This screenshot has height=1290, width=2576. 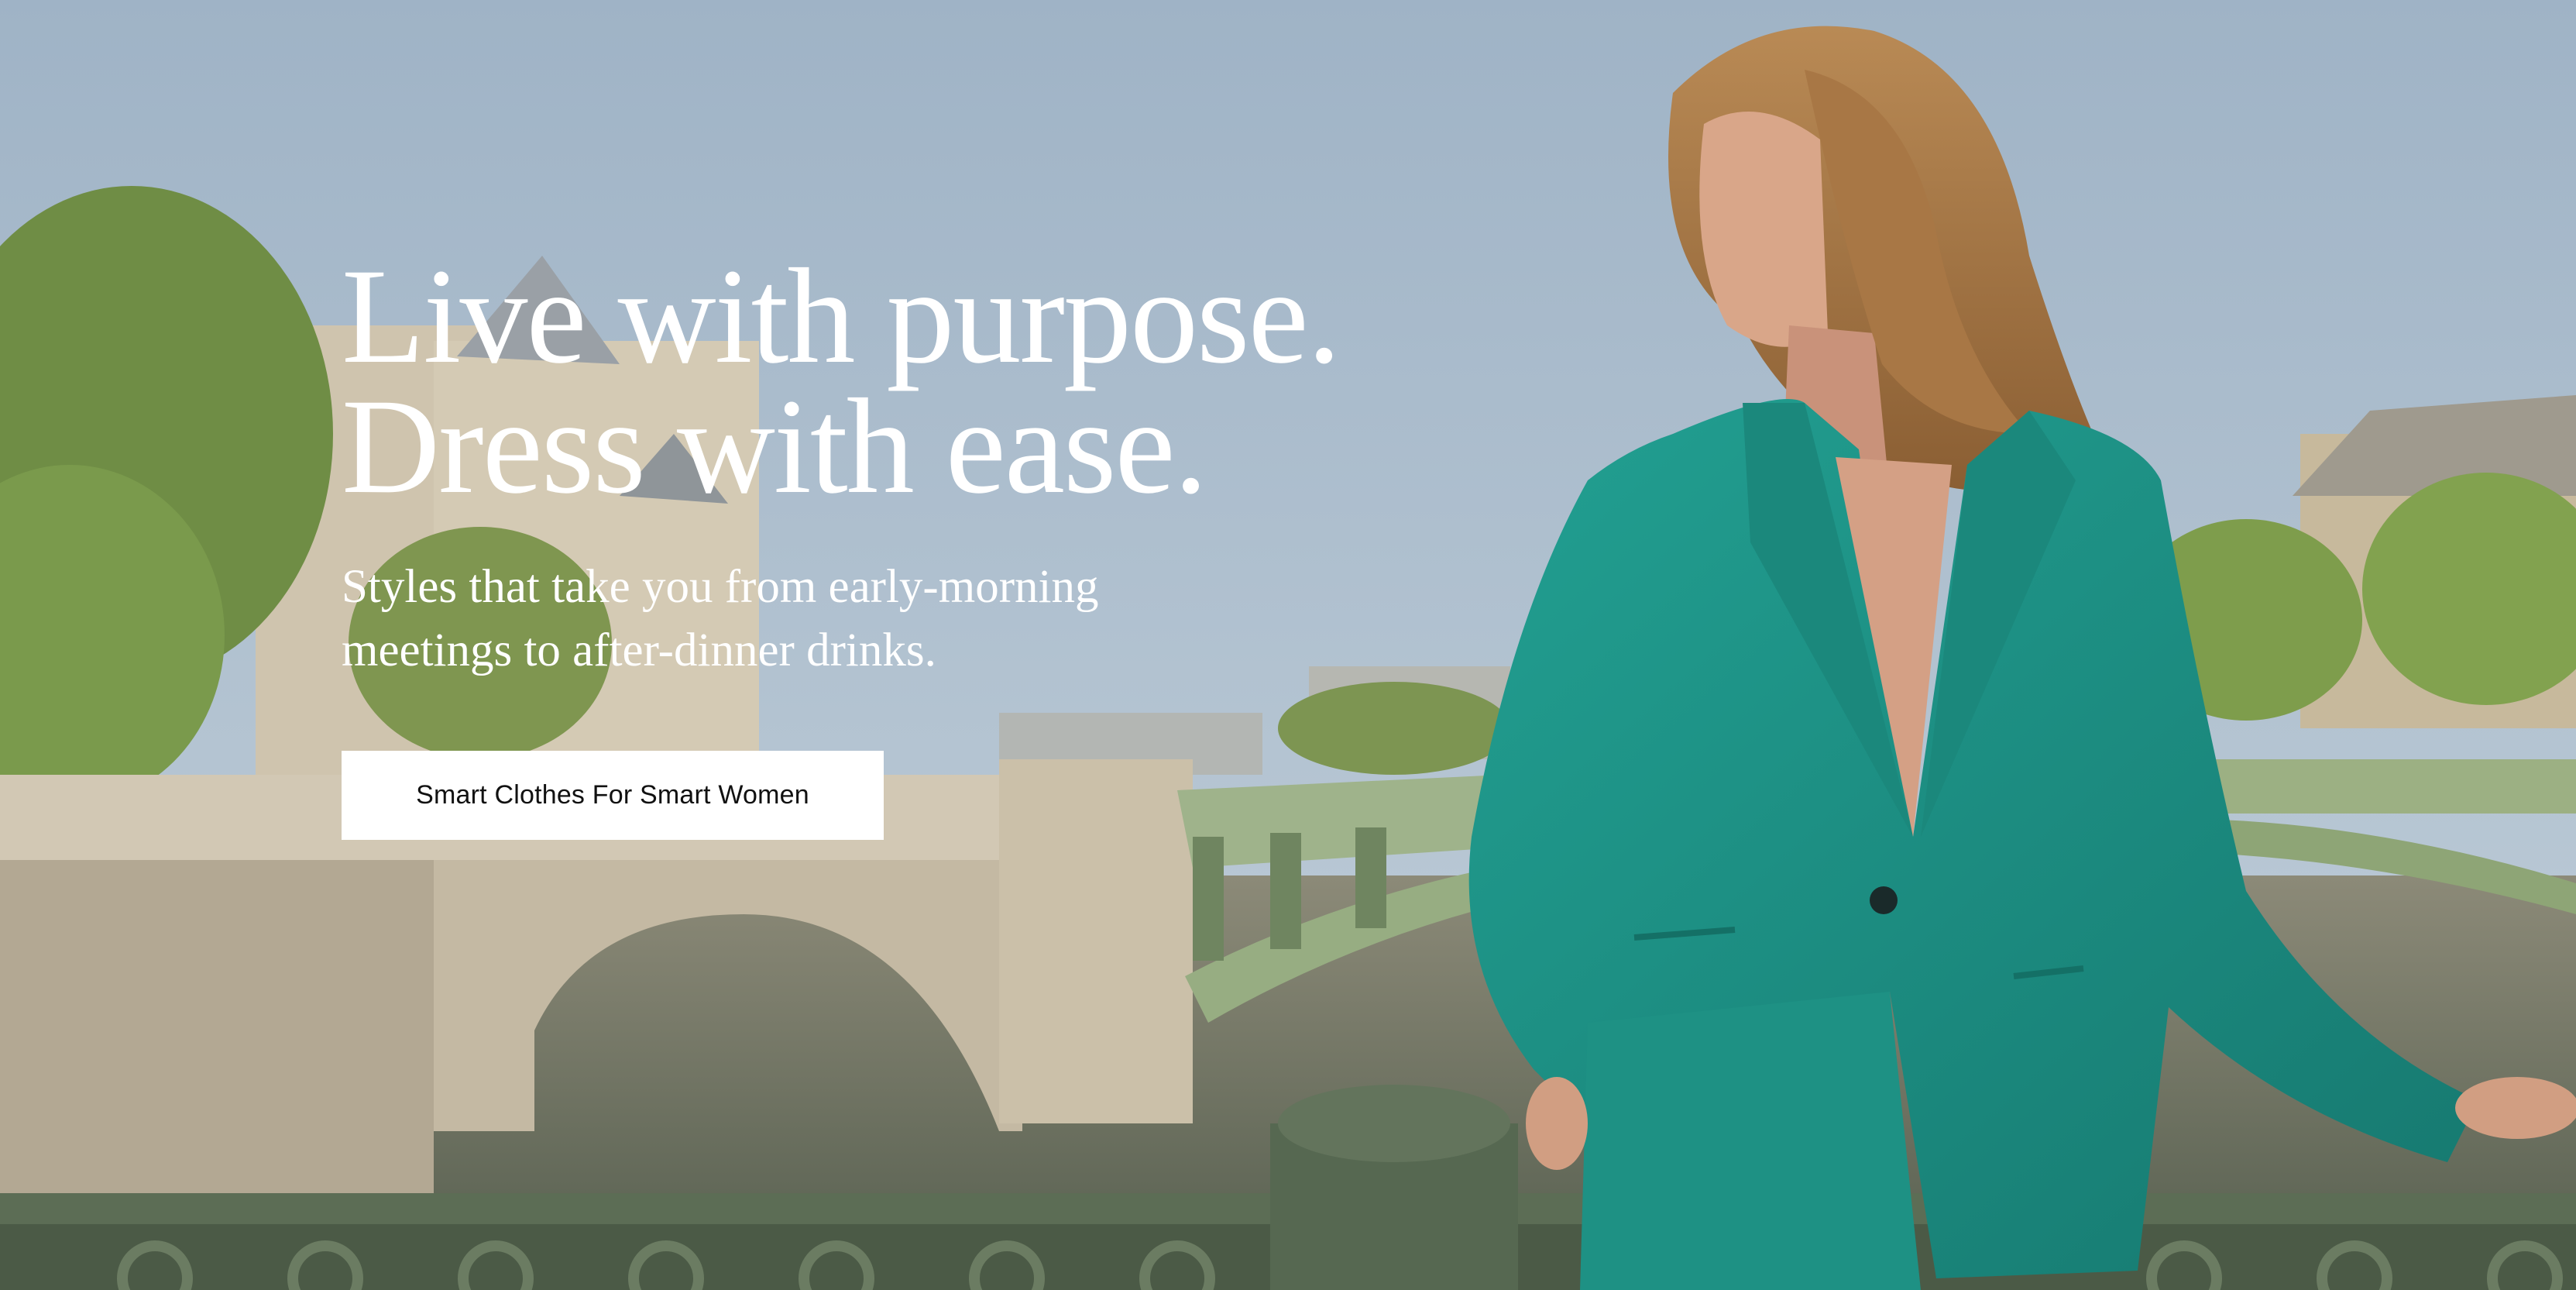 What do you see at coordinates (775, 446) in the screenshot?
I see `headline-line-2: Dress with ease.` at bounding box center [775, 446].